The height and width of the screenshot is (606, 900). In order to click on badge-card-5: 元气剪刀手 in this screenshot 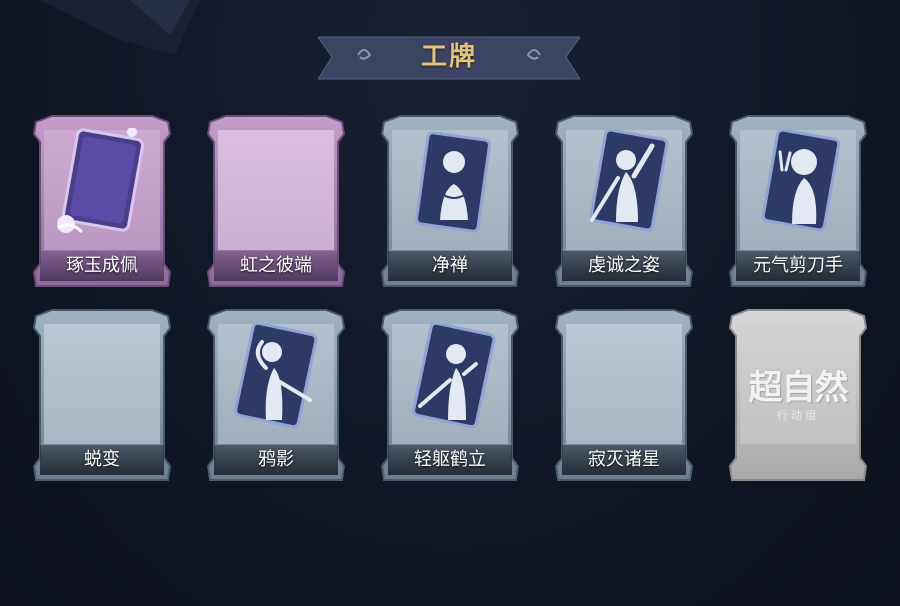, I will do `click(798, 202)`.